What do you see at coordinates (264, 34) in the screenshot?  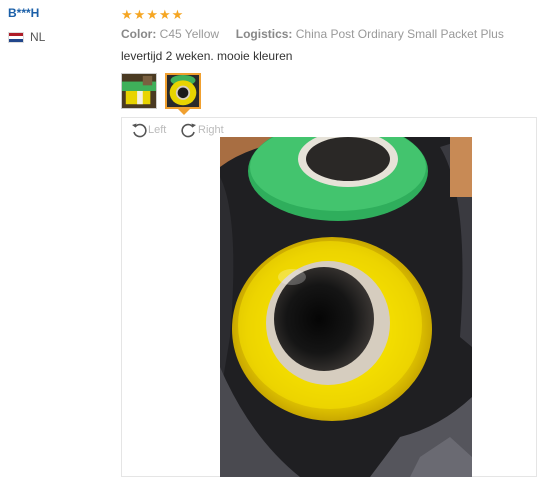 I see `logistics-label: Logistics:` at bounding box center [264, 34].